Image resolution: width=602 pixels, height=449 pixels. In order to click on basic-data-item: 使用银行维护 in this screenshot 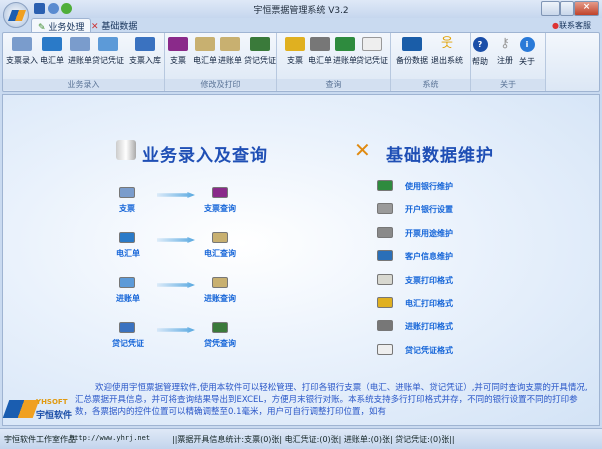, I will do `click(429, 186)`.